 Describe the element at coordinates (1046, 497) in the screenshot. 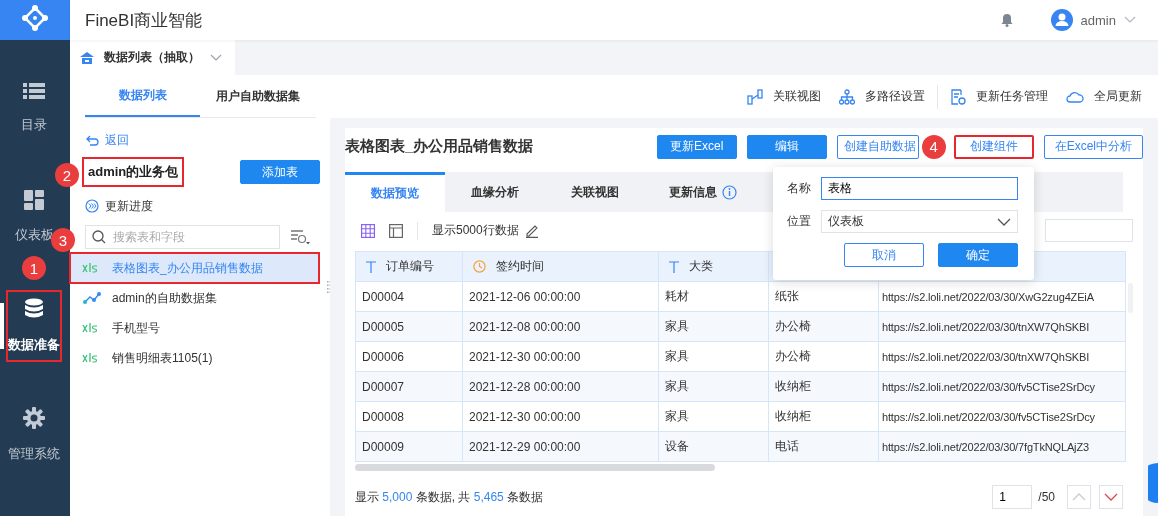

I see `page-total: /50` at that location.